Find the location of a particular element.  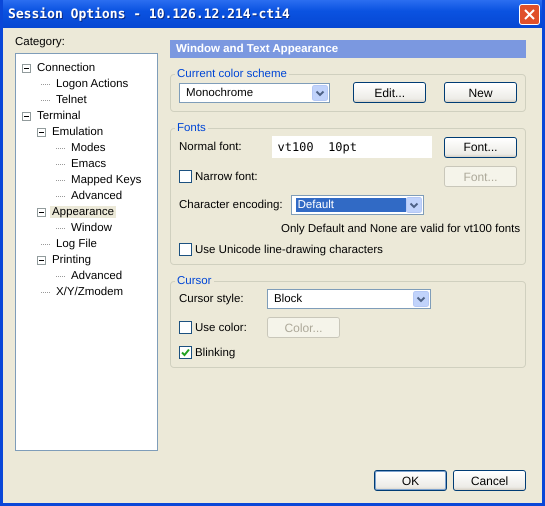

tree-item: Logon Actions is located at coordinates (92, 84).